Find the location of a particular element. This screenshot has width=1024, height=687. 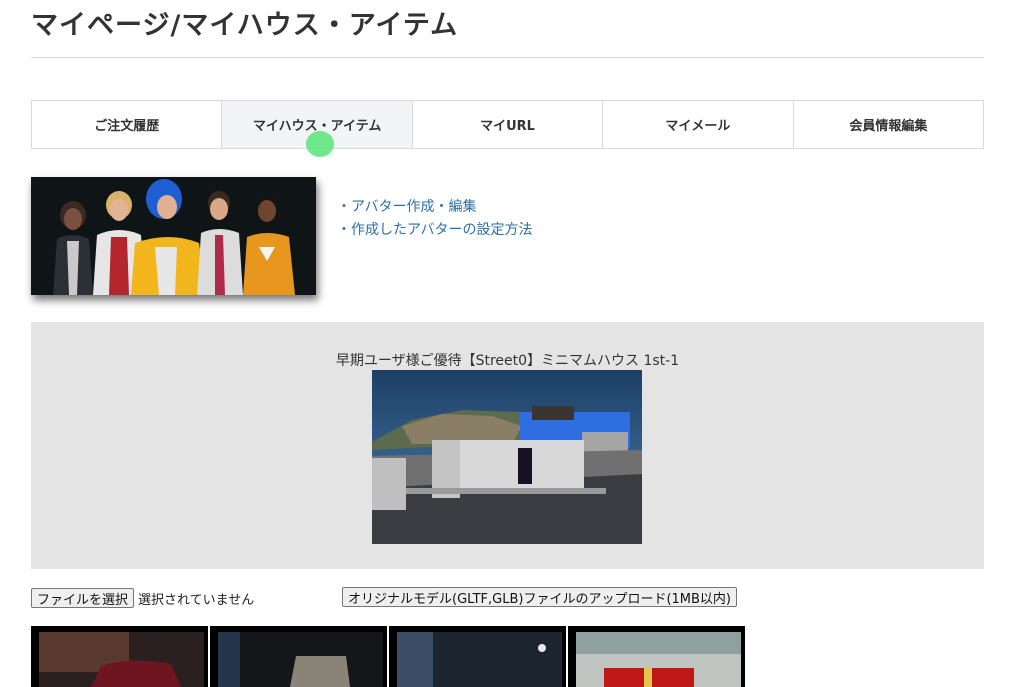

tab-my-url: マイURL is located at coordinates (508, 124).